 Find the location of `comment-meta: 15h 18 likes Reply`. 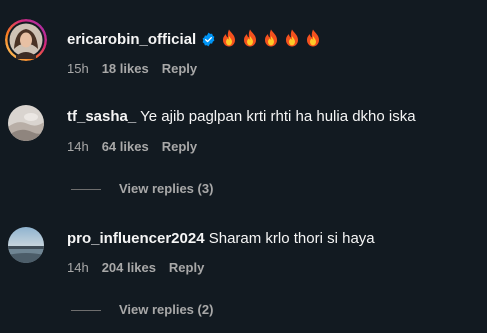

comment-meta: 15h 18 likes Reply is located at coordinates (138, 69).